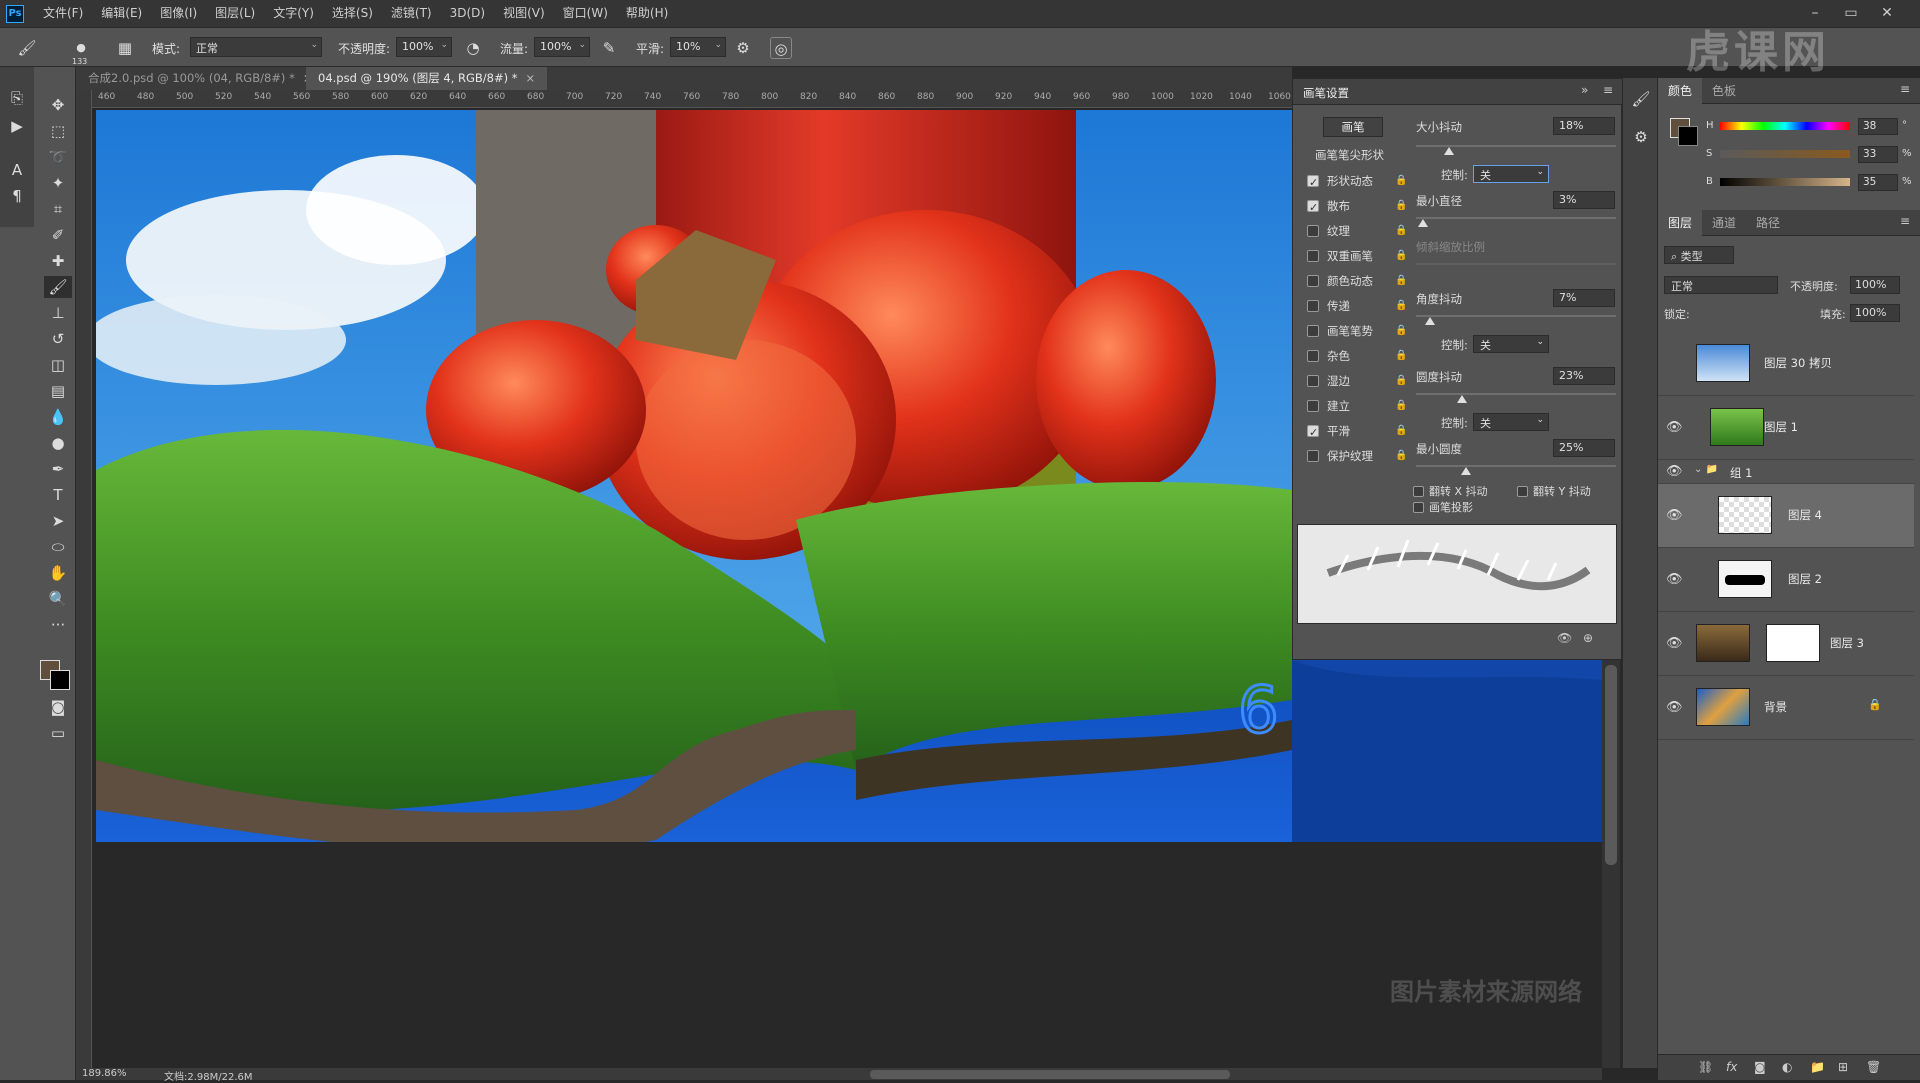 This screenshot has height=1083, width=1920. Describe the element at coordinates (1357, 331) in the screenshot. I see `option-brush-pose: 画笔笔势 🔒` at that location.